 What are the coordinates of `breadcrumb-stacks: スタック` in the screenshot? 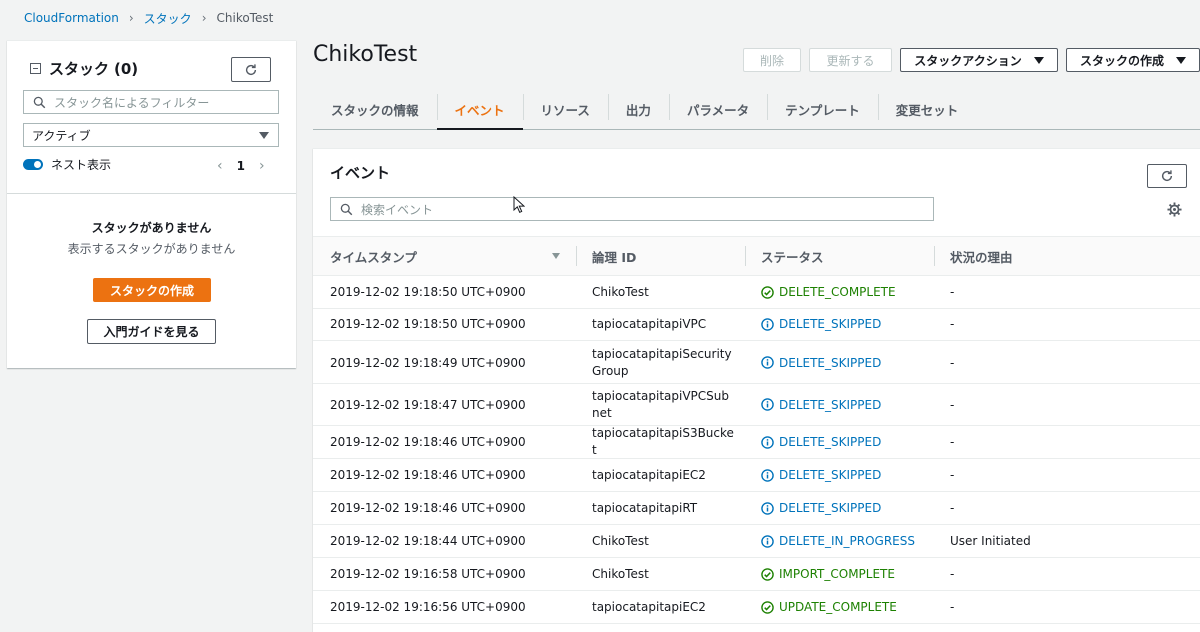 It's located at (168, 18).